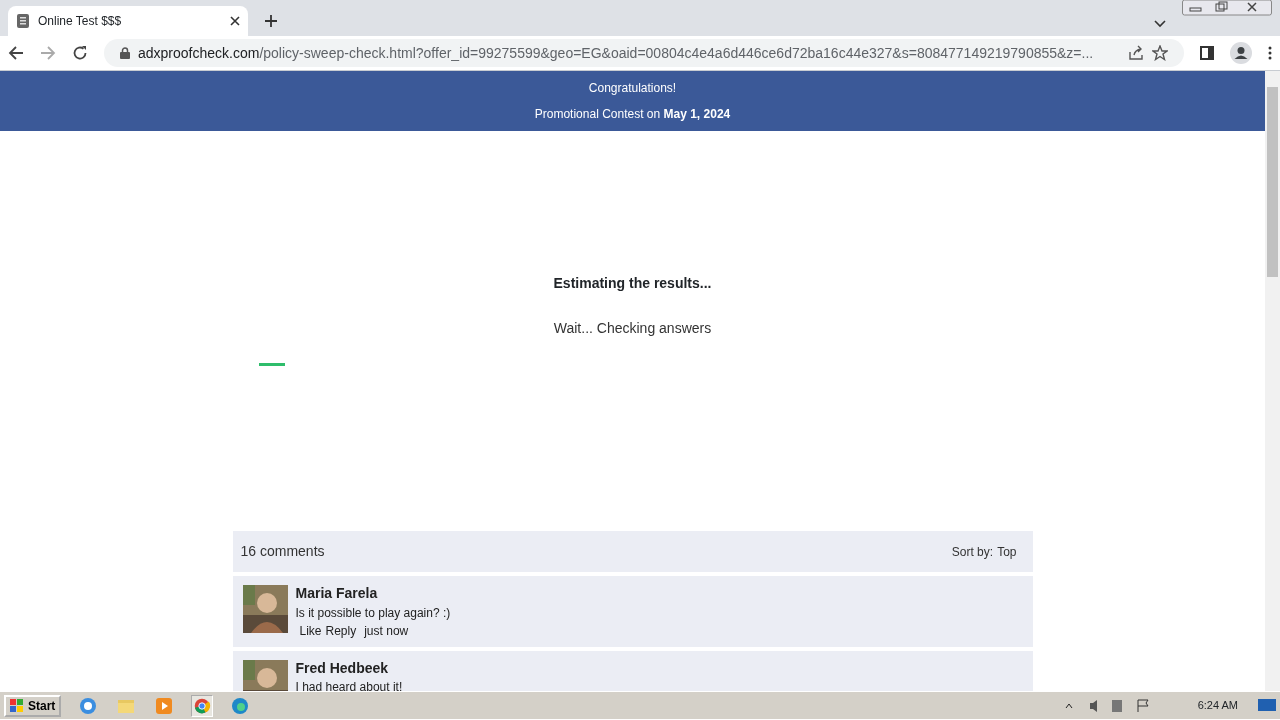 The width and height of the screenshot is (1280, 720). What do you see at coordinates (386, 631) in the screenshot?
I see `comment-time: just now` at bounding box center [386, 631].